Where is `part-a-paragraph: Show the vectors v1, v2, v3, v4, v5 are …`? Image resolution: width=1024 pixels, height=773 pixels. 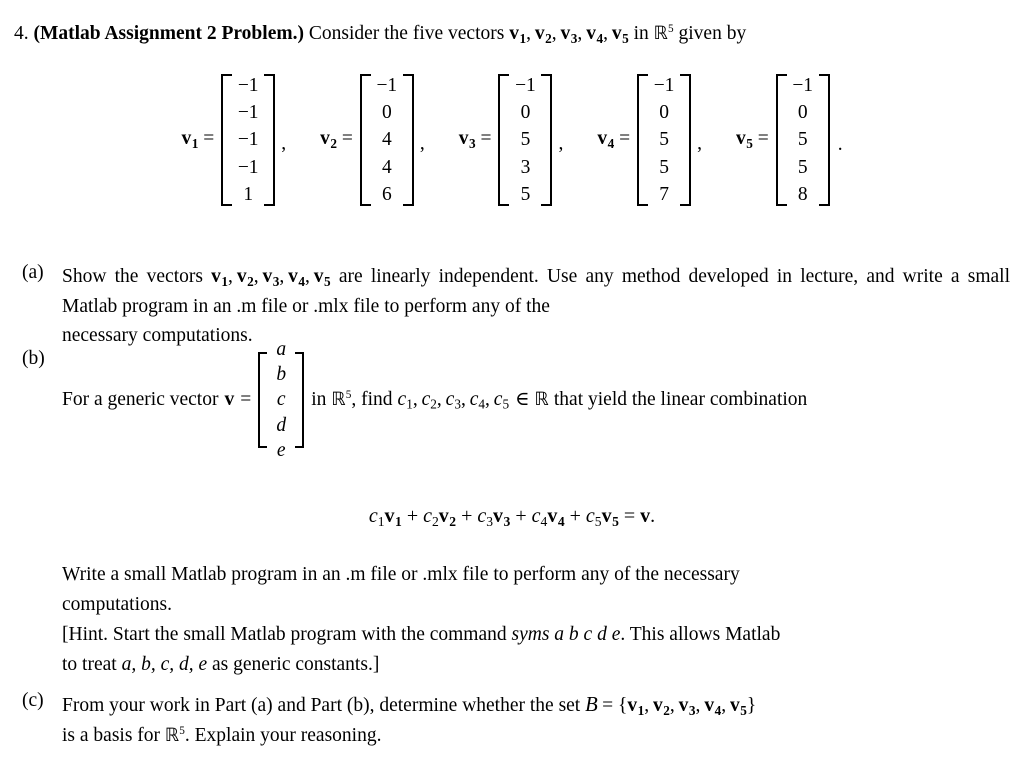
part-a-paragraph: Show the vectors v1, v2, v3, v4, v5 are … is located at coordinates (536, 291).